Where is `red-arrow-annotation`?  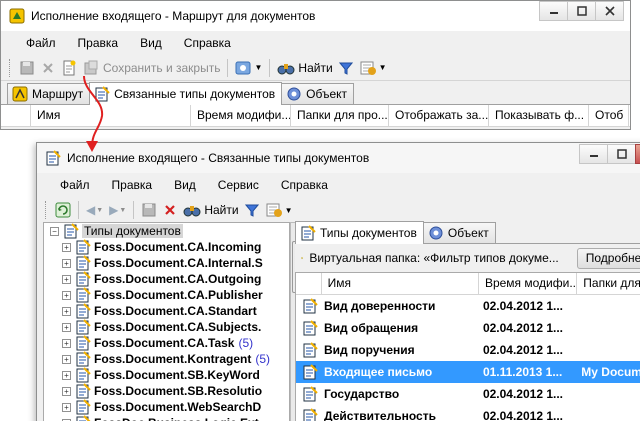 red-arrow-annotation is located at coordinates (93, 113).